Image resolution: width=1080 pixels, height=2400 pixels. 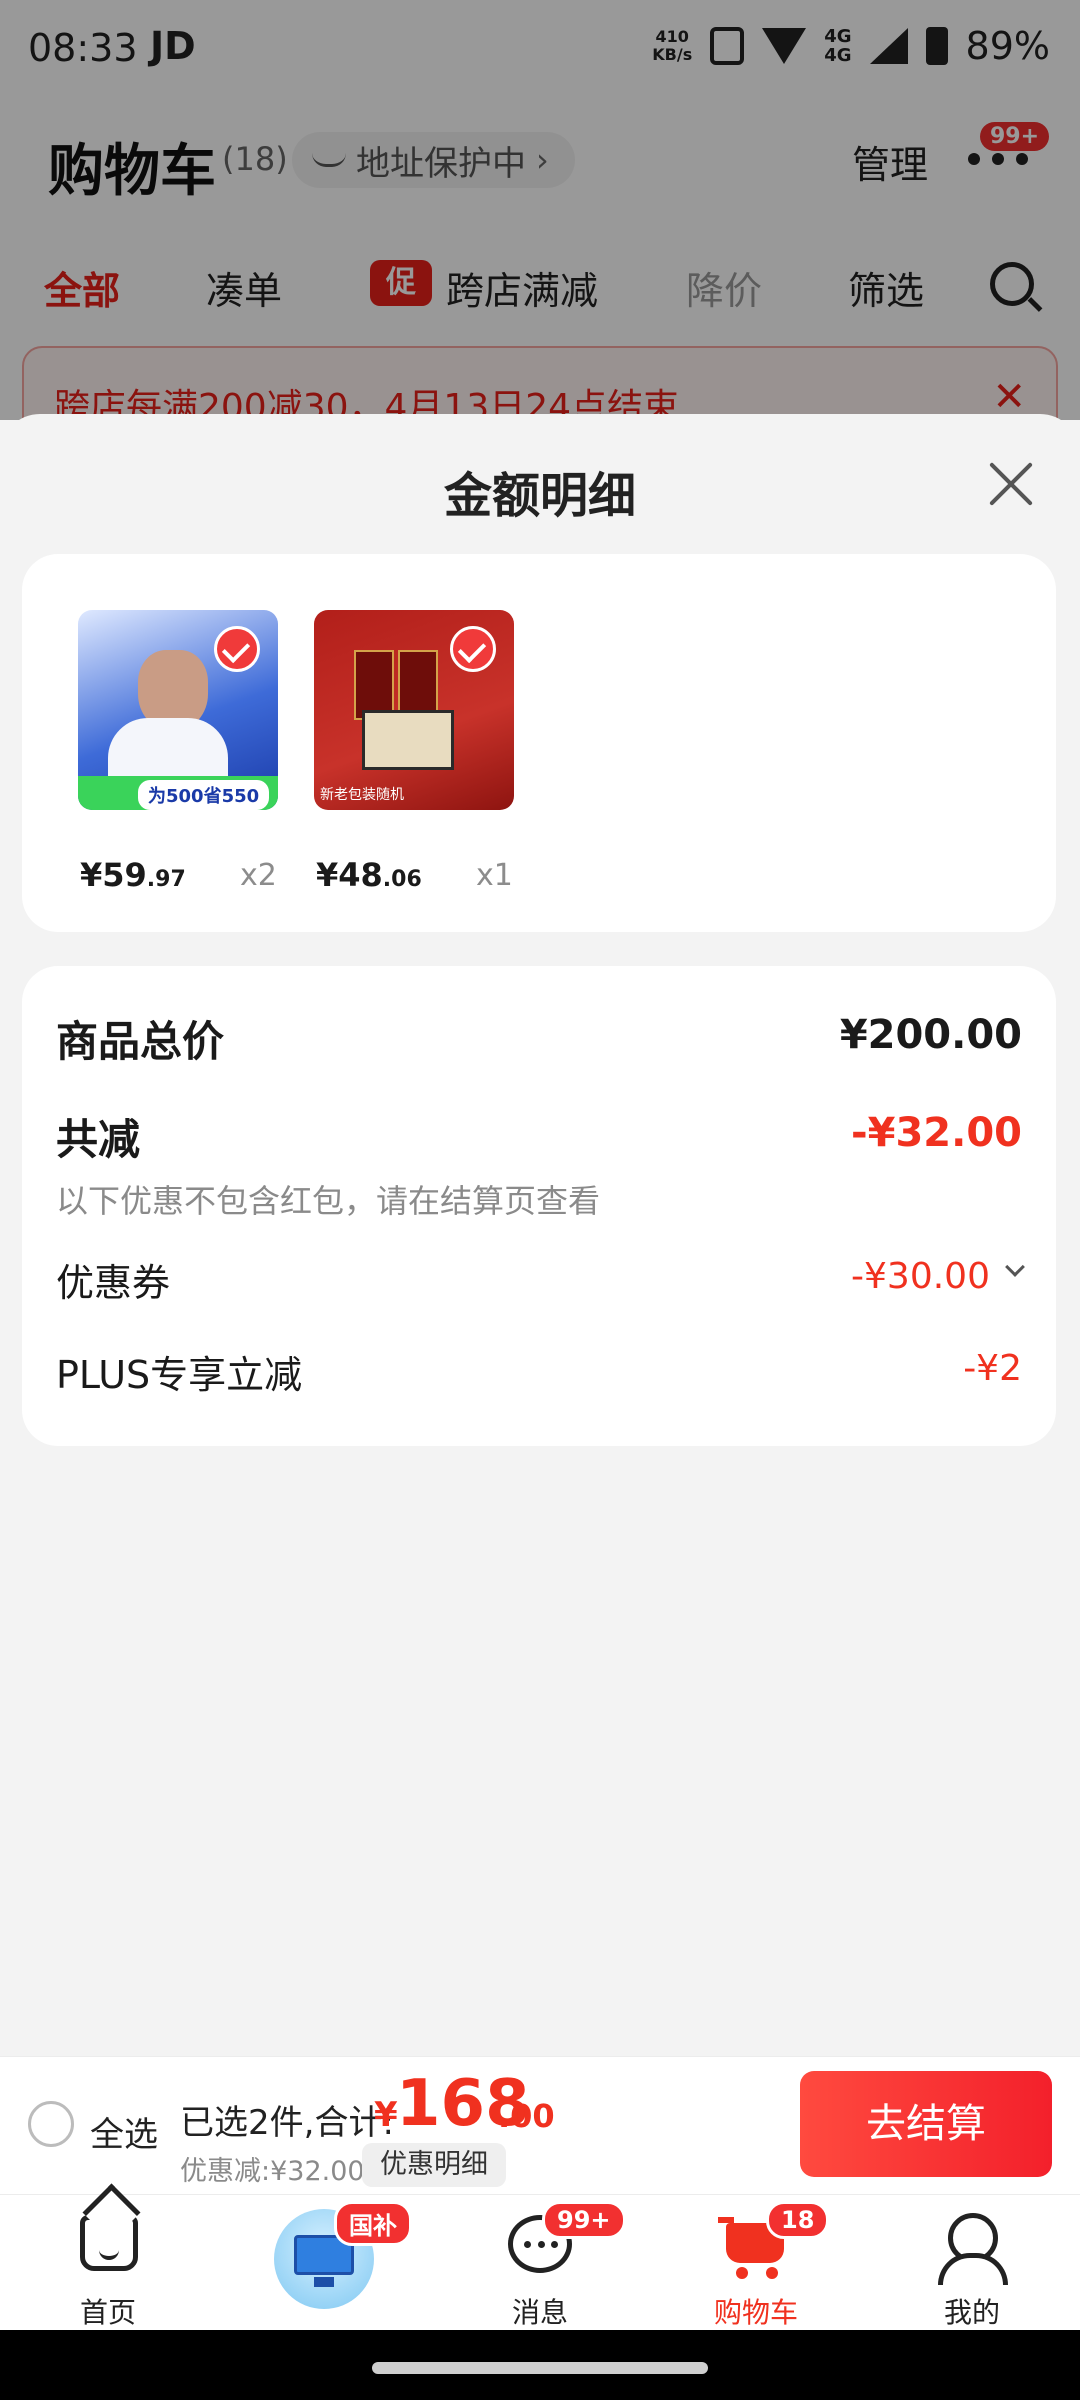 What do you see at coordinates (373, 2223) in the screenshot?
I see `subsidy-badge: 国补` at bounding box center [373, 2223].